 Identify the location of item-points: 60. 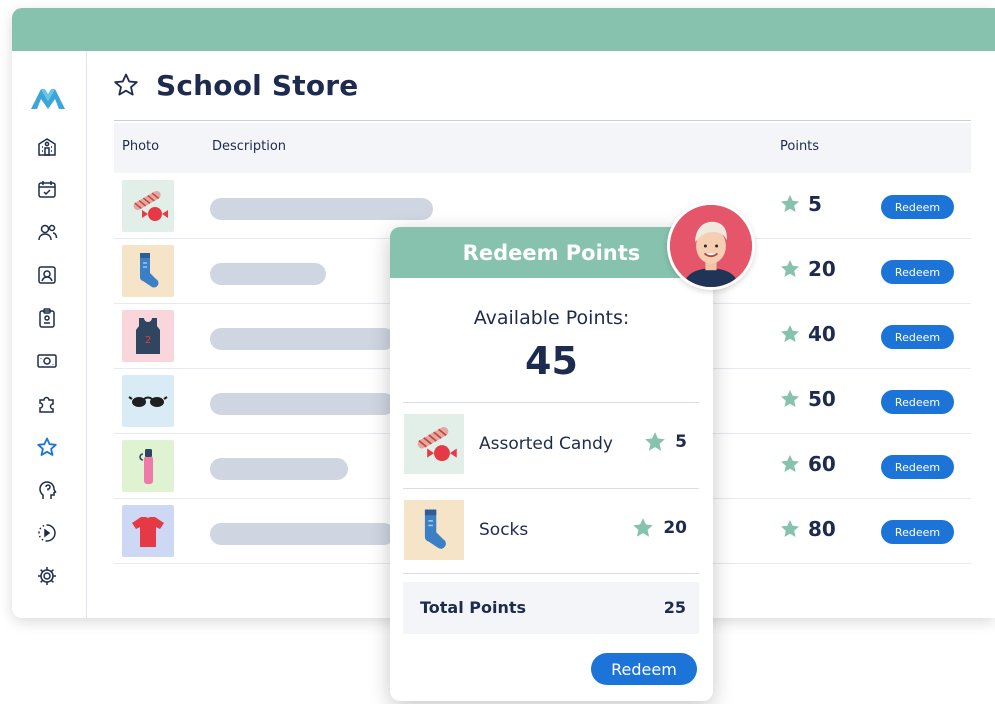
(807, 464).